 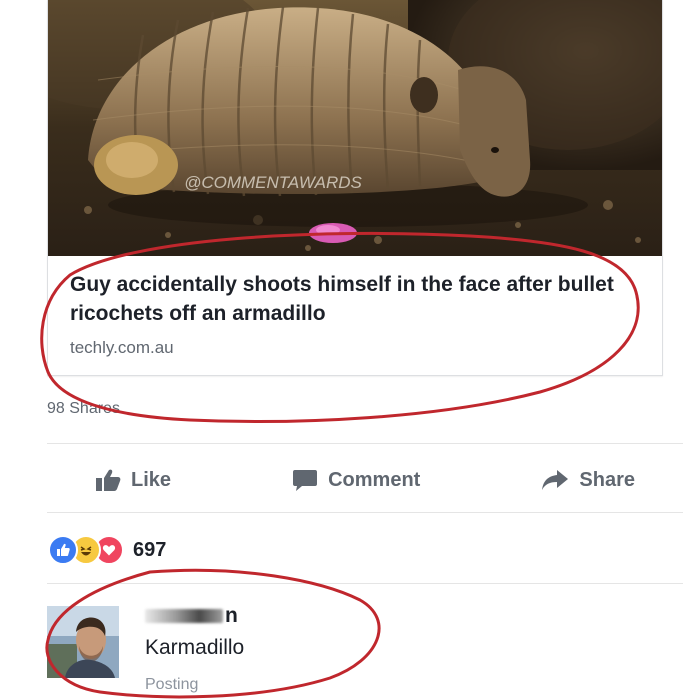 What do you see at coordinates (108, 480) in the screenshot?
I see `thumbs-up-icon` at bounding box center [108, 480].